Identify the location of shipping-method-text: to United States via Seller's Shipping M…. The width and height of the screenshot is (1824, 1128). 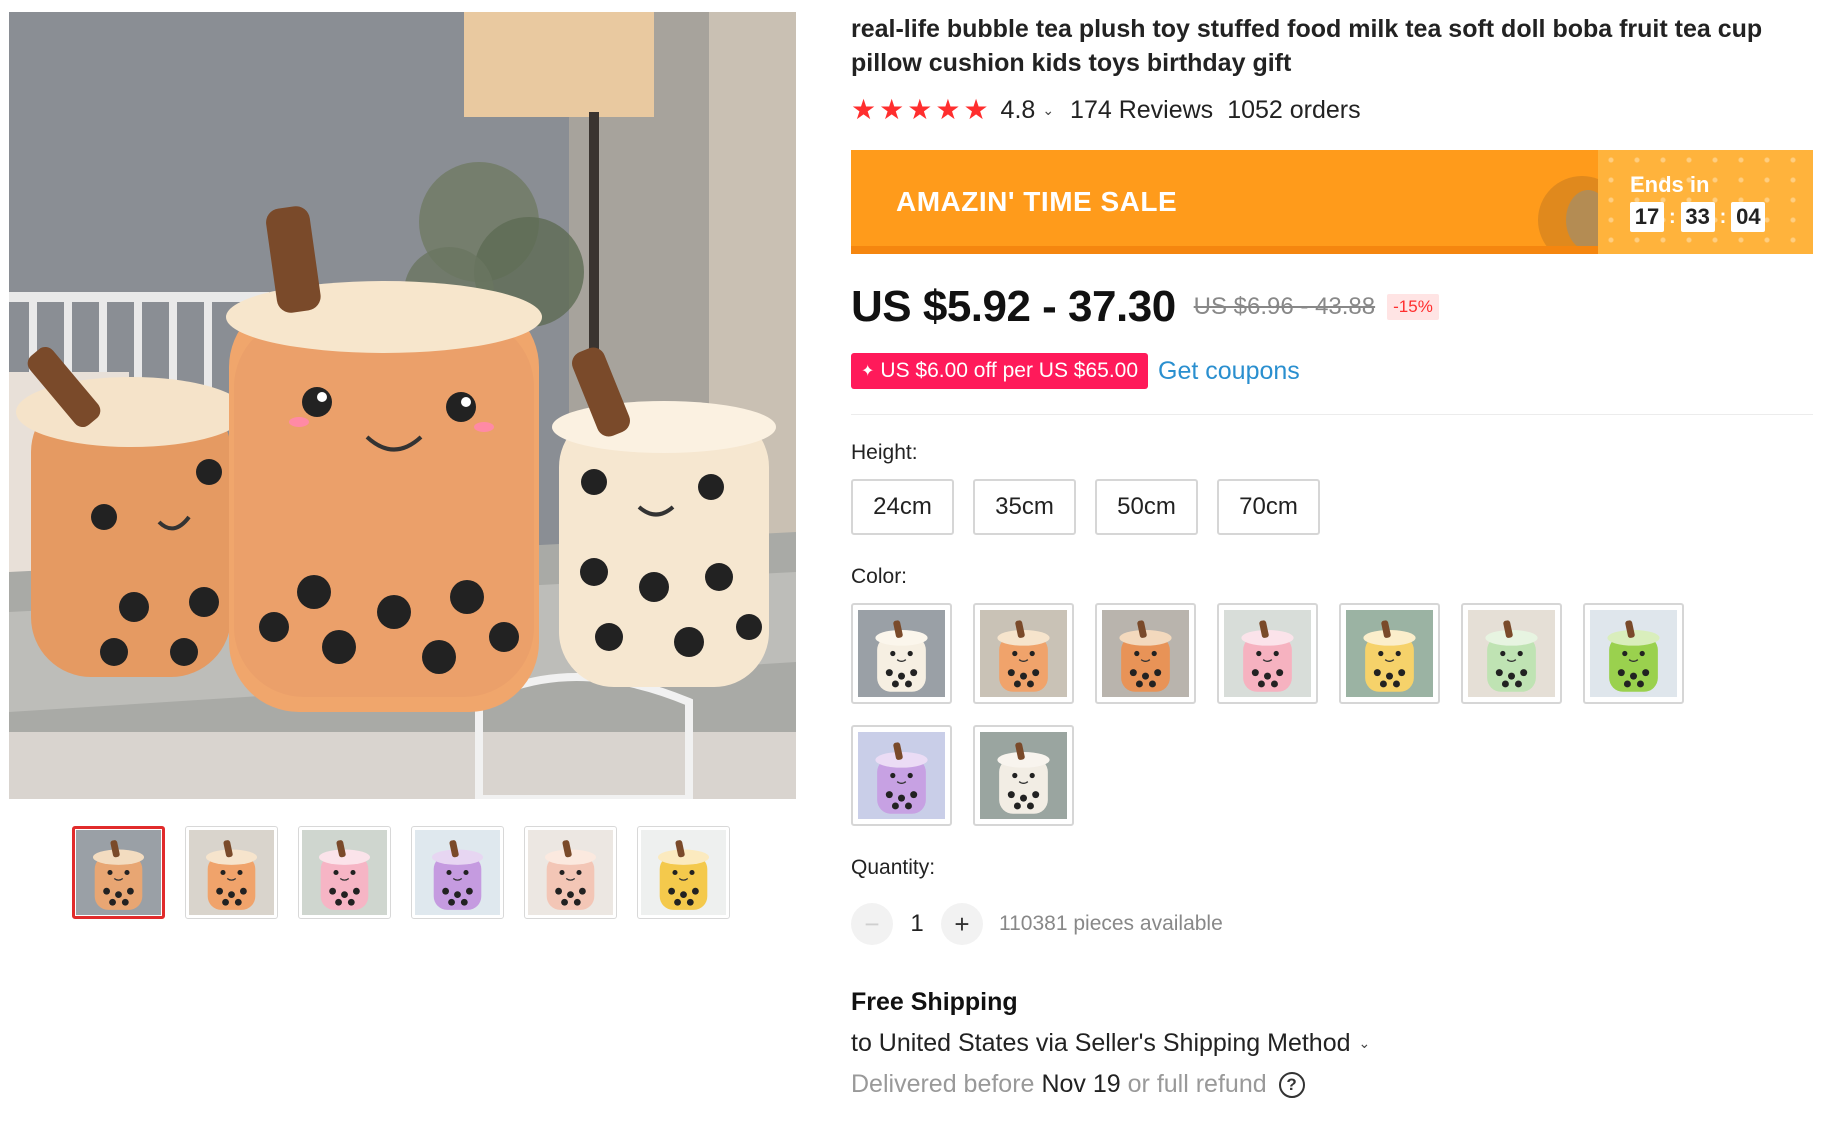
(1101, 1043).